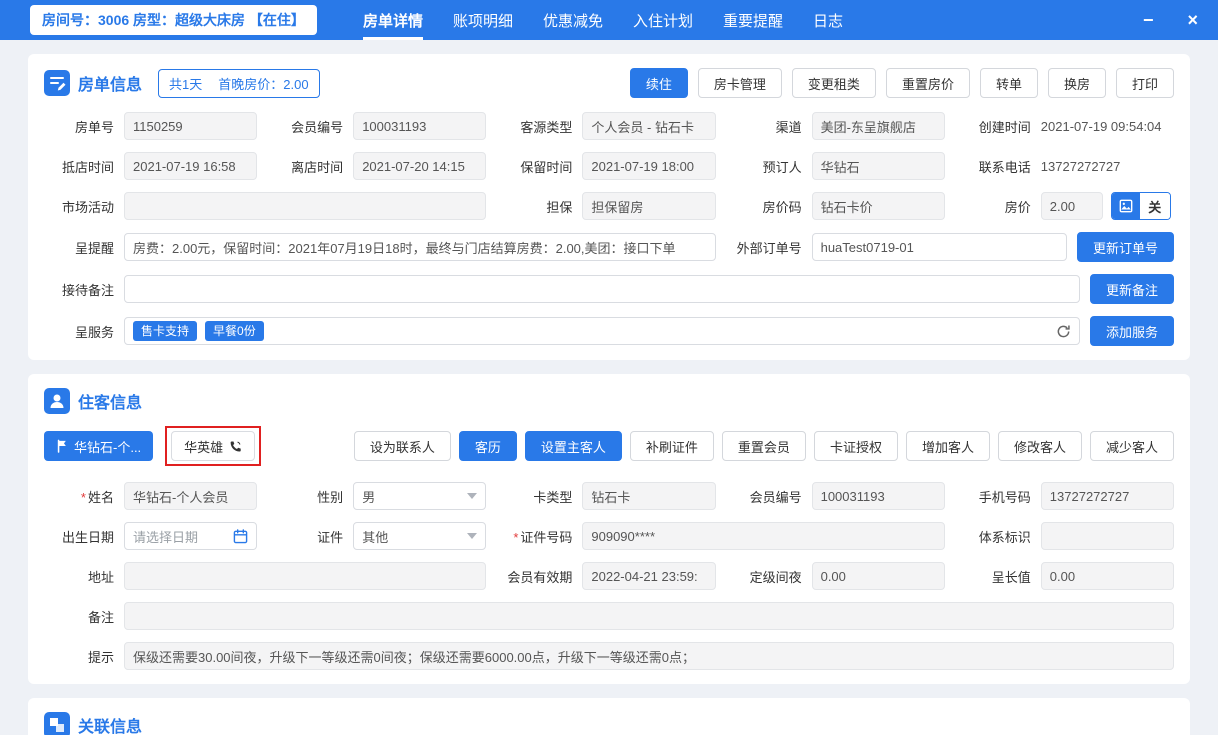 This screenshot has height=735, width=1218. I want to click on gender-select: 男, so click(420, 496).